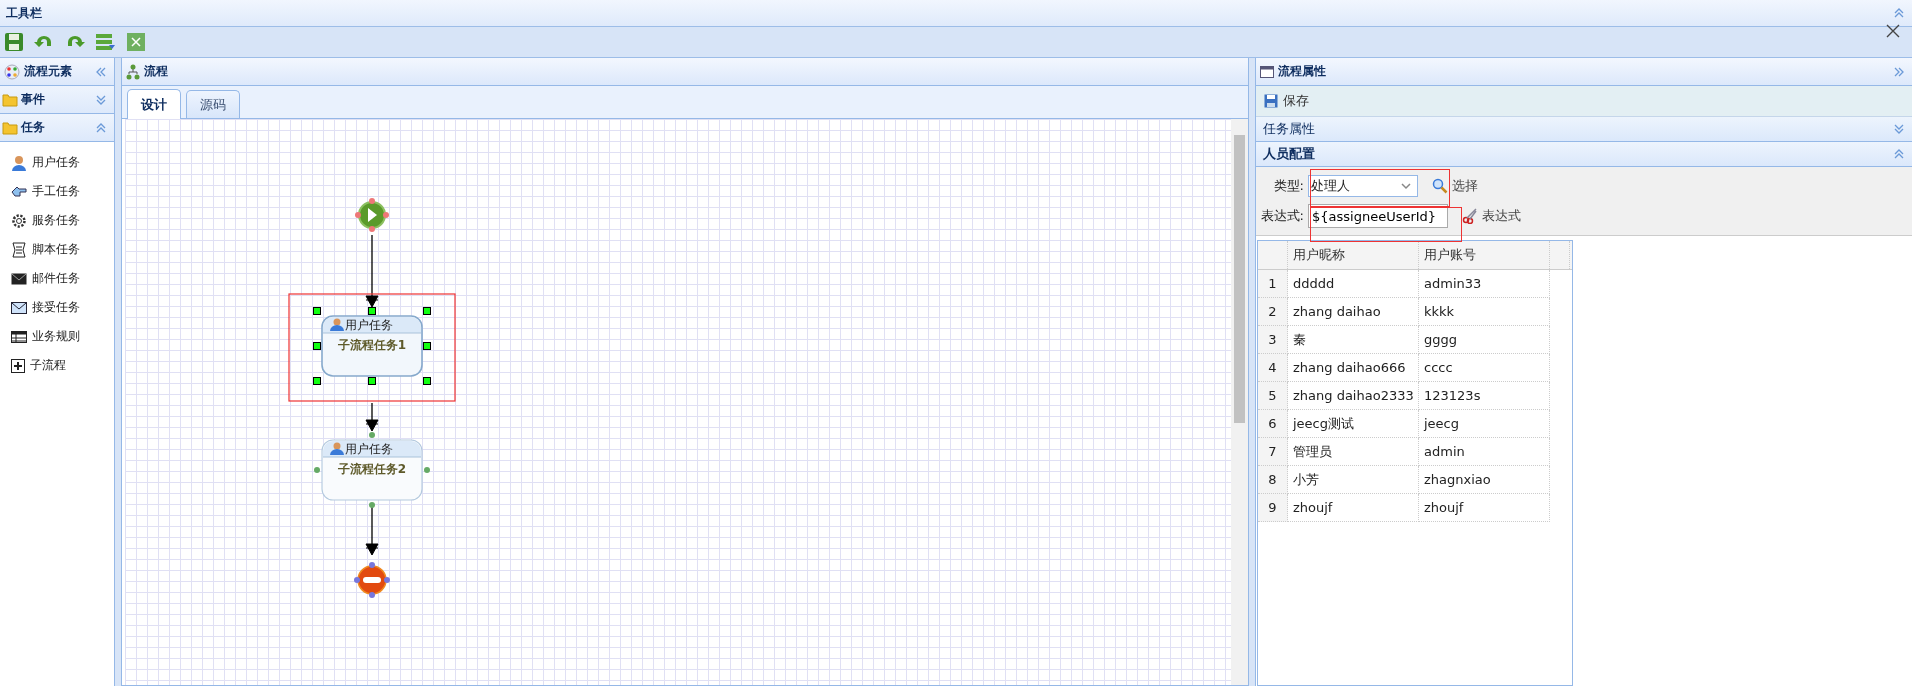 This screenshot has height=686, width=1912. I want to click on table-cell: zhagnxiao, so click(1484, 480).